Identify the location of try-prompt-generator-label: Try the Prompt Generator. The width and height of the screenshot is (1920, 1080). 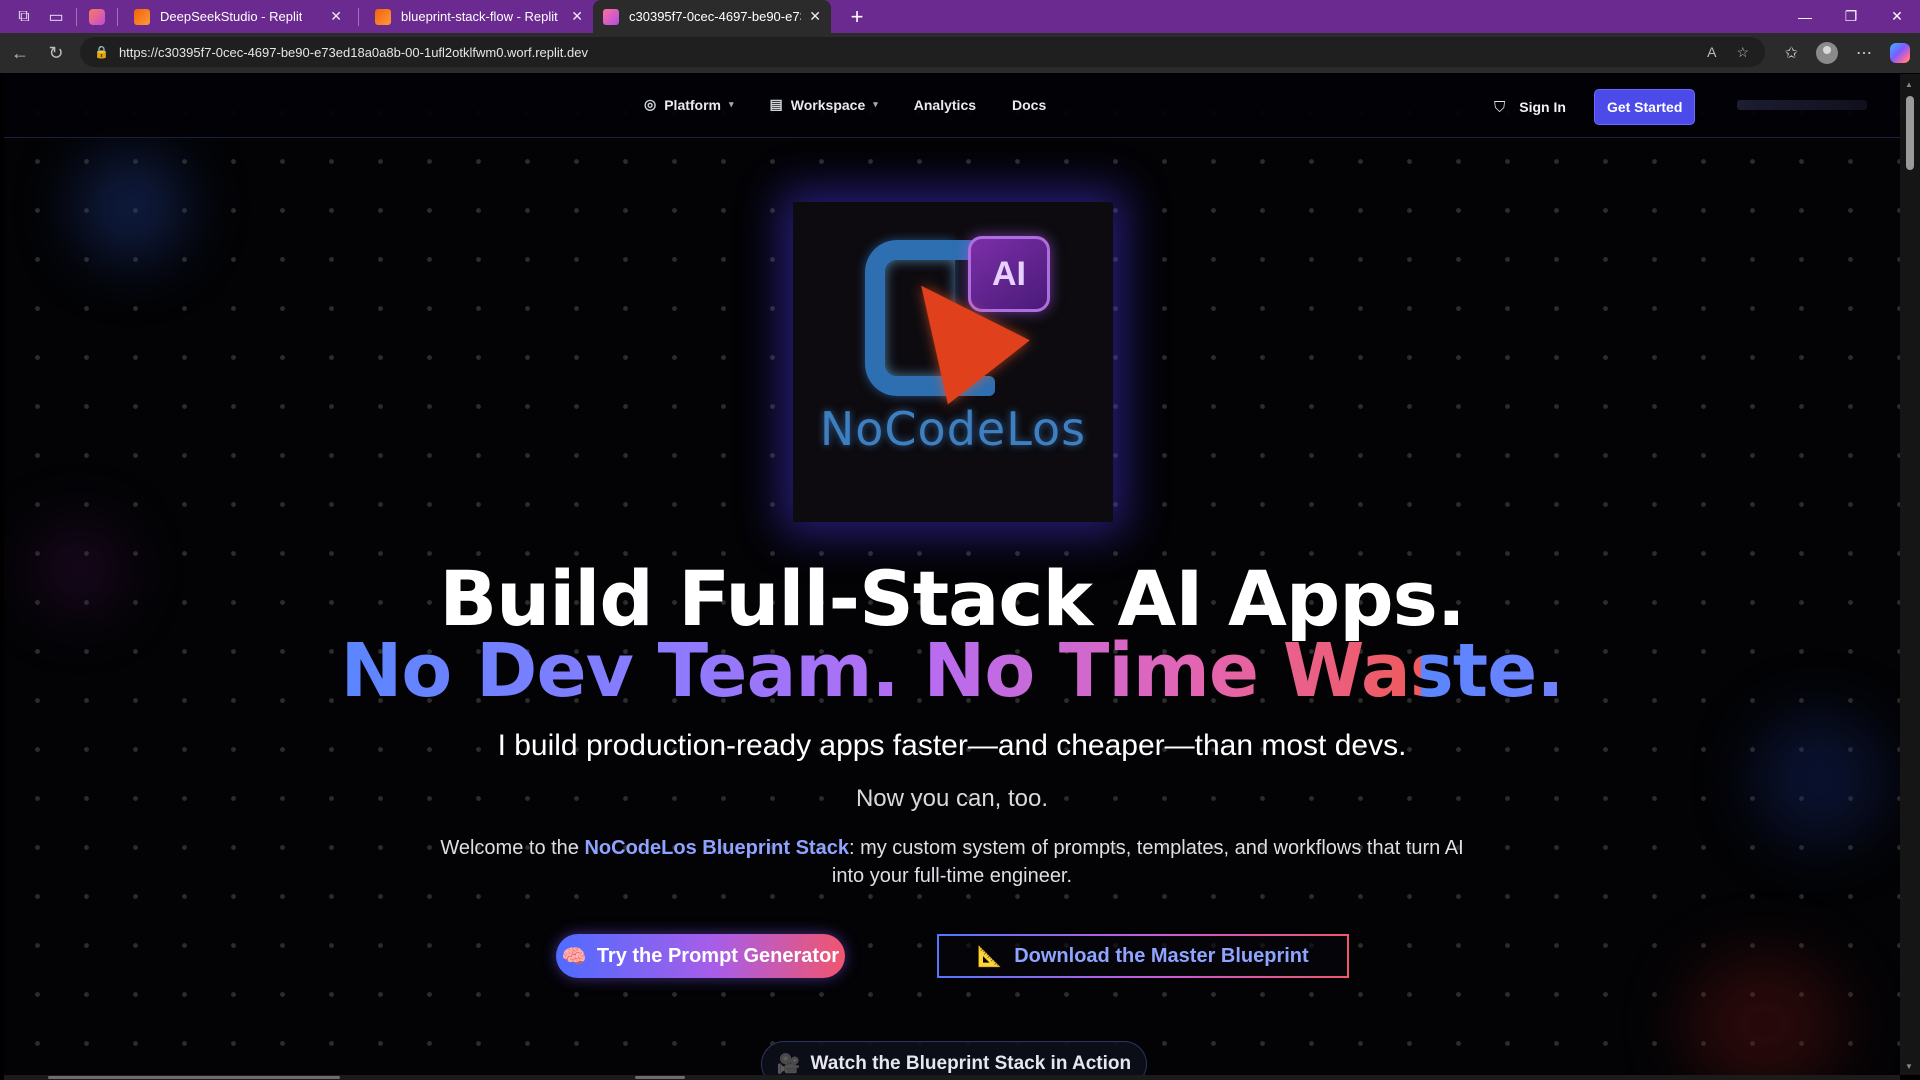
(718, 955).